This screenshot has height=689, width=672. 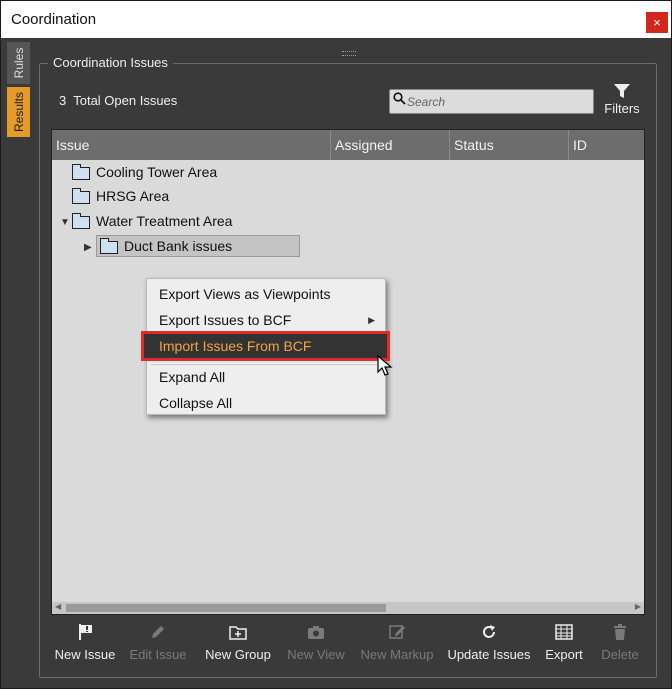 I want to click on tree-expander-expanded: ▼, so click(x=66, y=222).